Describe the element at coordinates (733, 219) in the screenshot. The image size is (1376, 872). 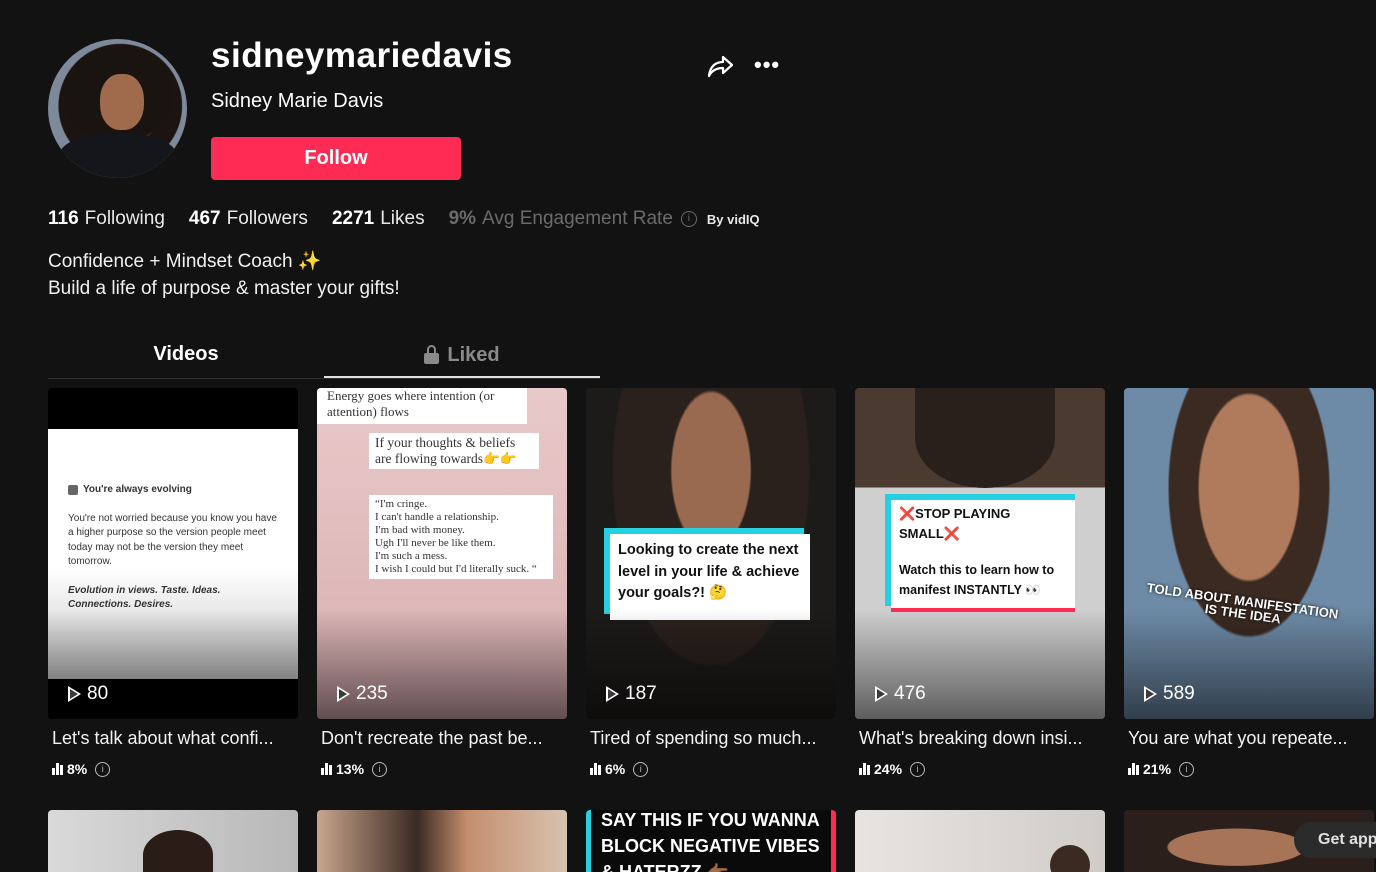
I see `by-vidiq-label: By vidIQ` at that location.